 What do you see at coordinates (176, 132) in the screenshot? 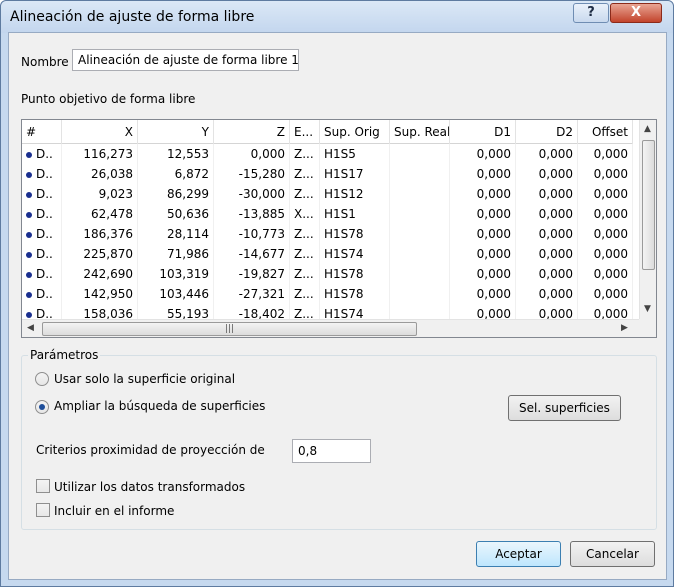
I see `col-header-y: Y` at bounding box center [176, 132].